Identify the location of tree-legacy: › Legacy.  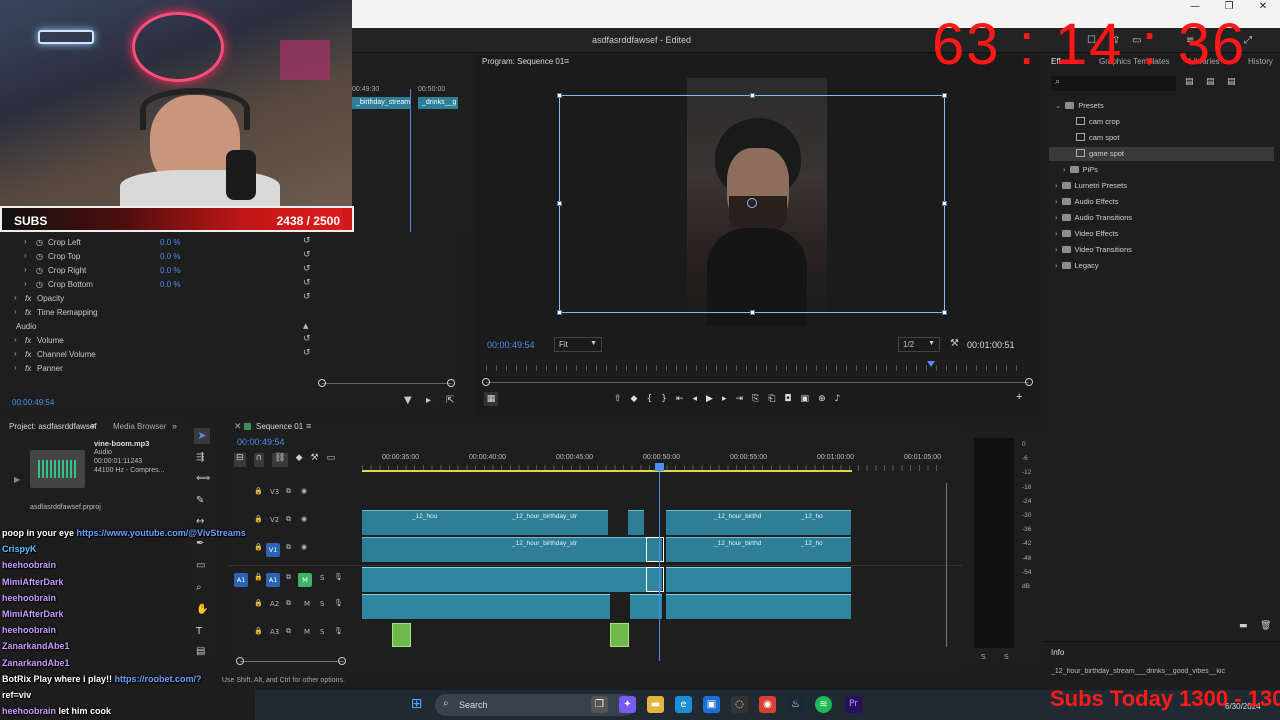
(1077, 265).